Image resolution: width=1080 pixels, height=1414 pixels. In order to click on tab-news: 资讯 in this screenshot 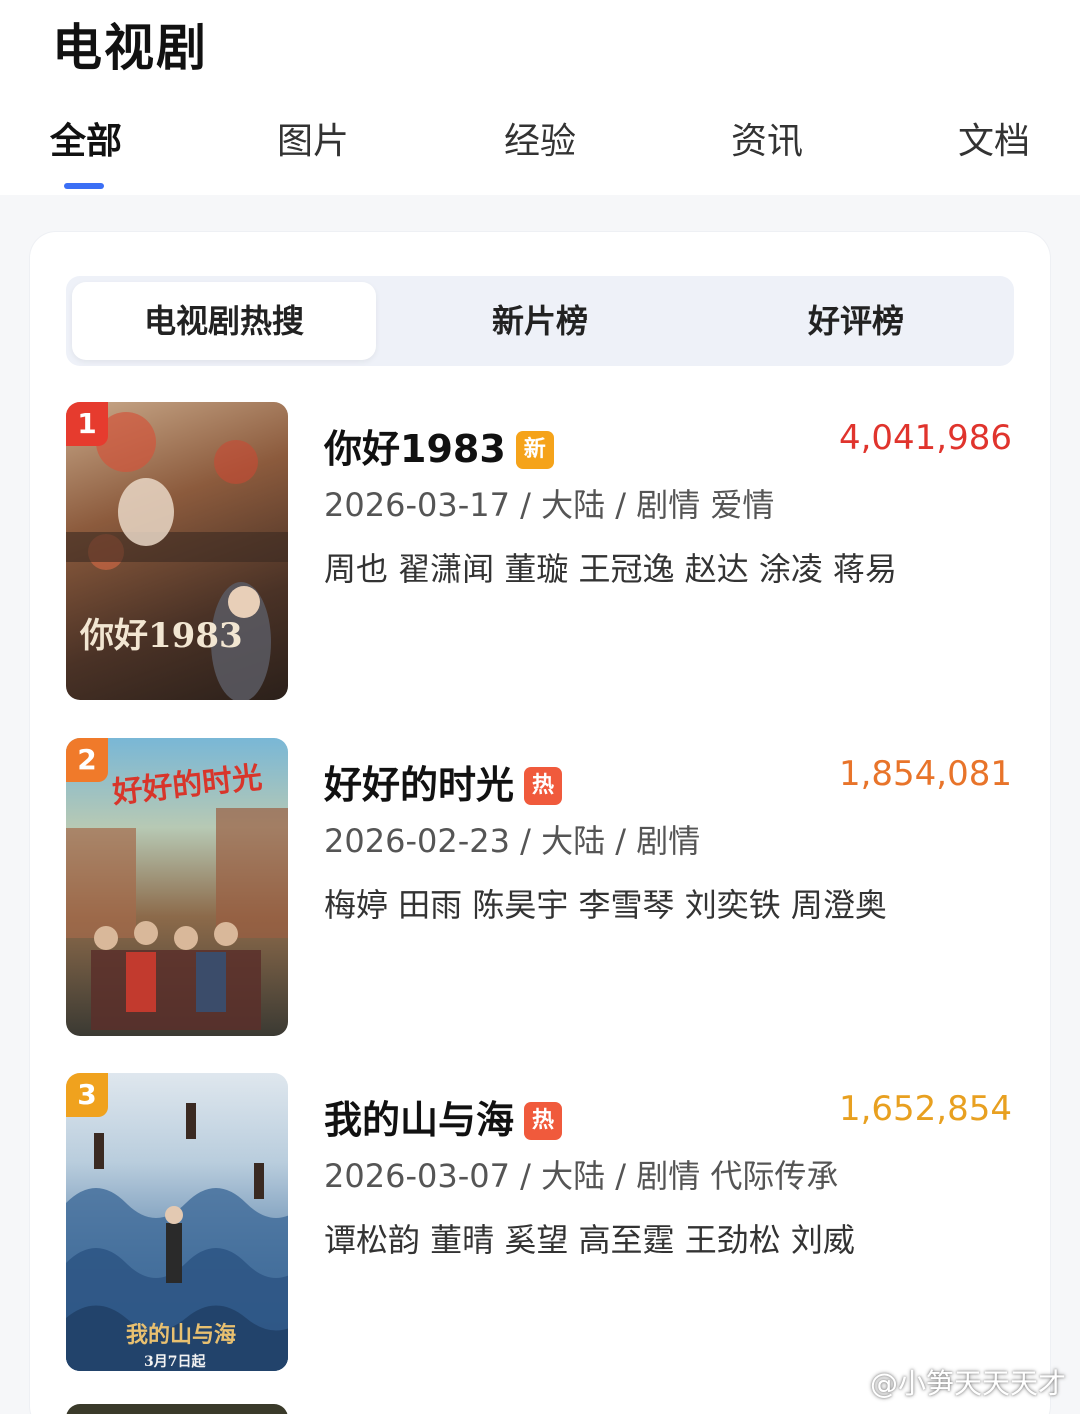, I will do `click(767, 138)`.